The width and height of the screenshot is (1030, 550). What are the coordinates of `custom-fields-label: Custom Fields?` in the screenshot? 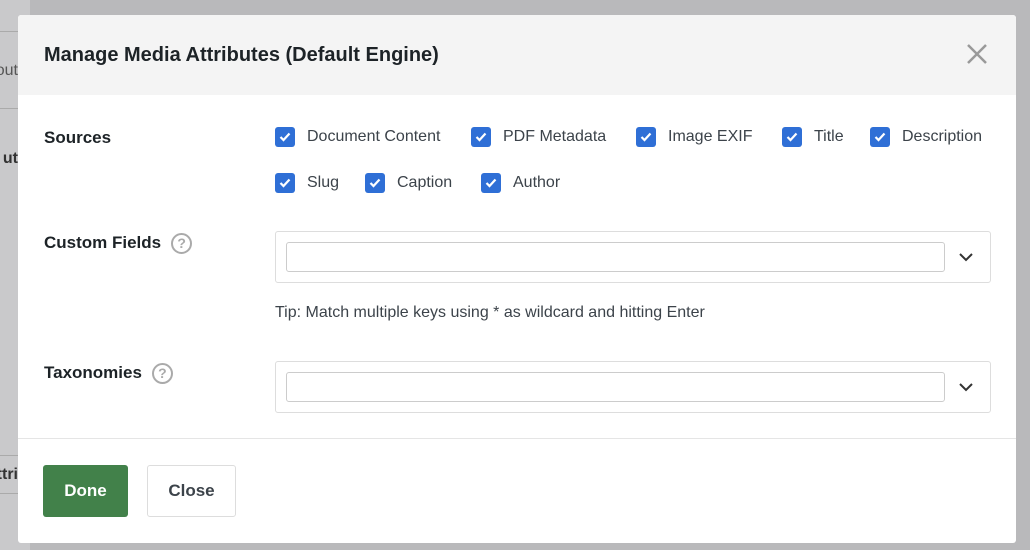 It's located at (118, 244).